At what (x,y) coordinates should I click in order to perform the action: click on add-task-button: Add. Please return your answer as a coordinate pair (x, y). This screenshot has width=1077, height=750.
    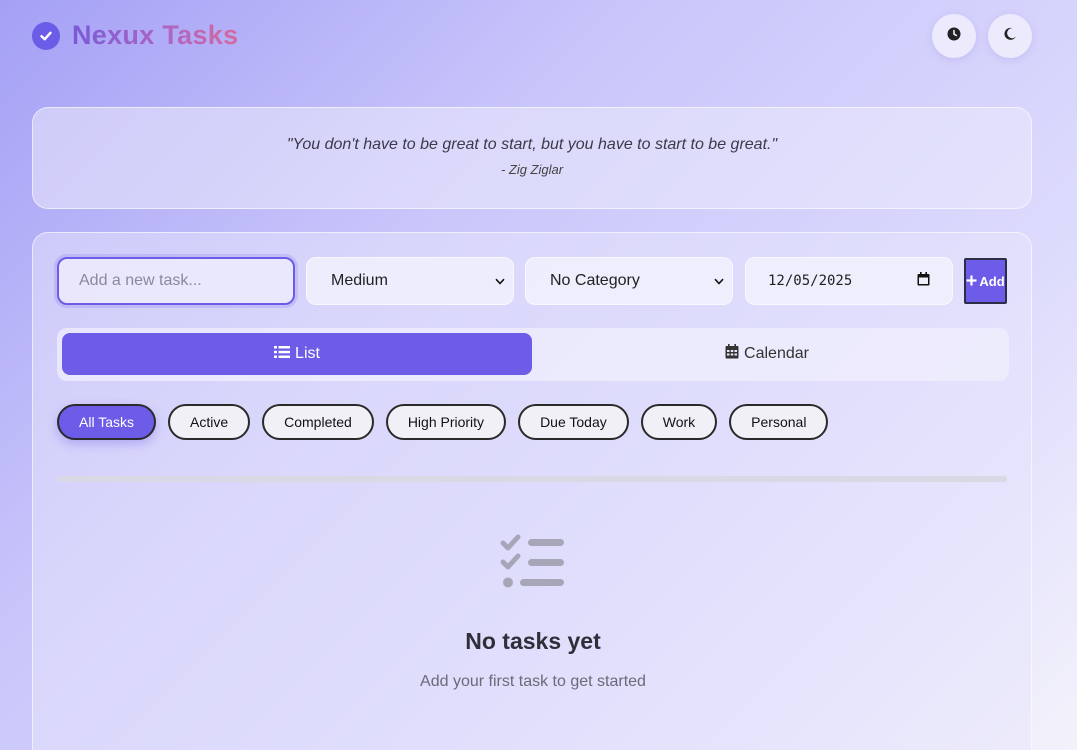
    Looking at the image, I should click on (985, 281).